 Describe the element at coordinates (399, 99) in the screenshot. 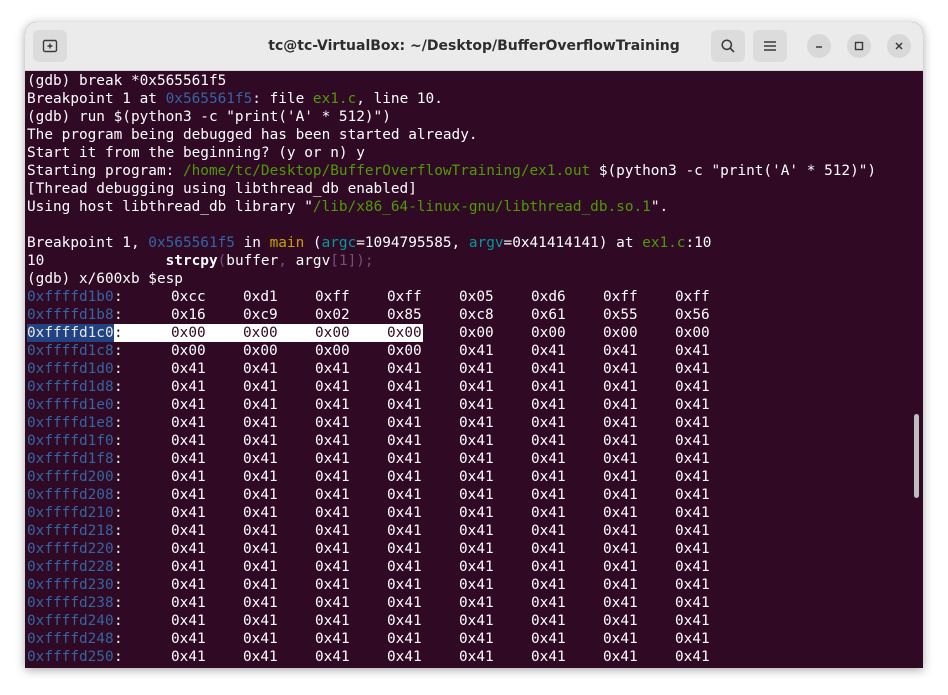

I see `terminal-text: , line 10.` at that location.